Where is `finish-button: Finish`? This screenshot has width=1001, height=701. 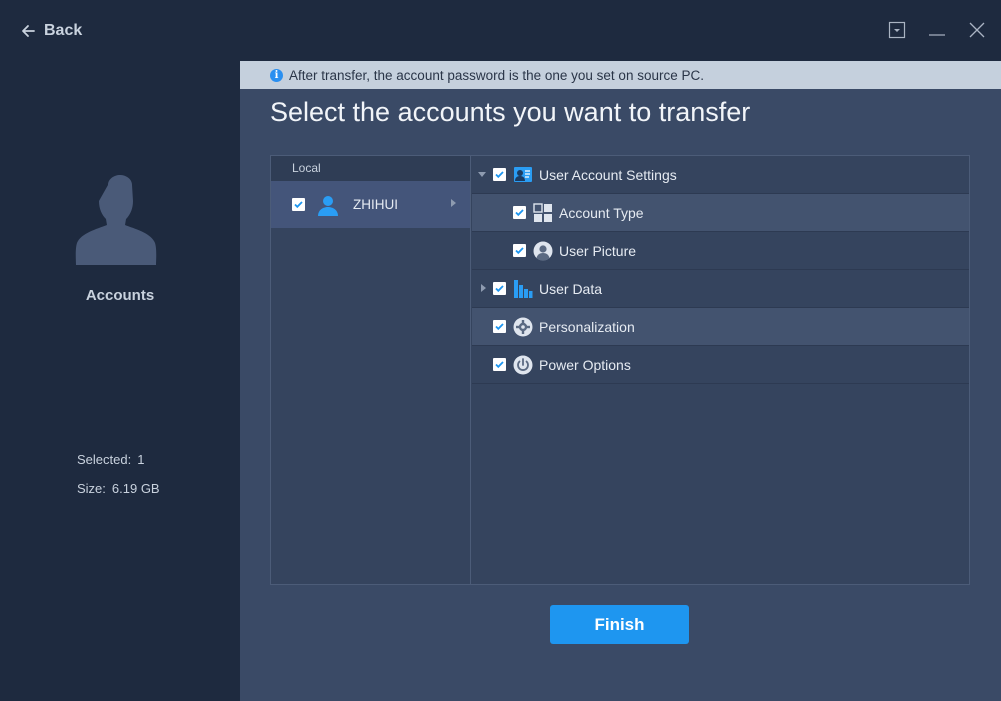 finish-button: Finish is located at coordinates (619, 624).